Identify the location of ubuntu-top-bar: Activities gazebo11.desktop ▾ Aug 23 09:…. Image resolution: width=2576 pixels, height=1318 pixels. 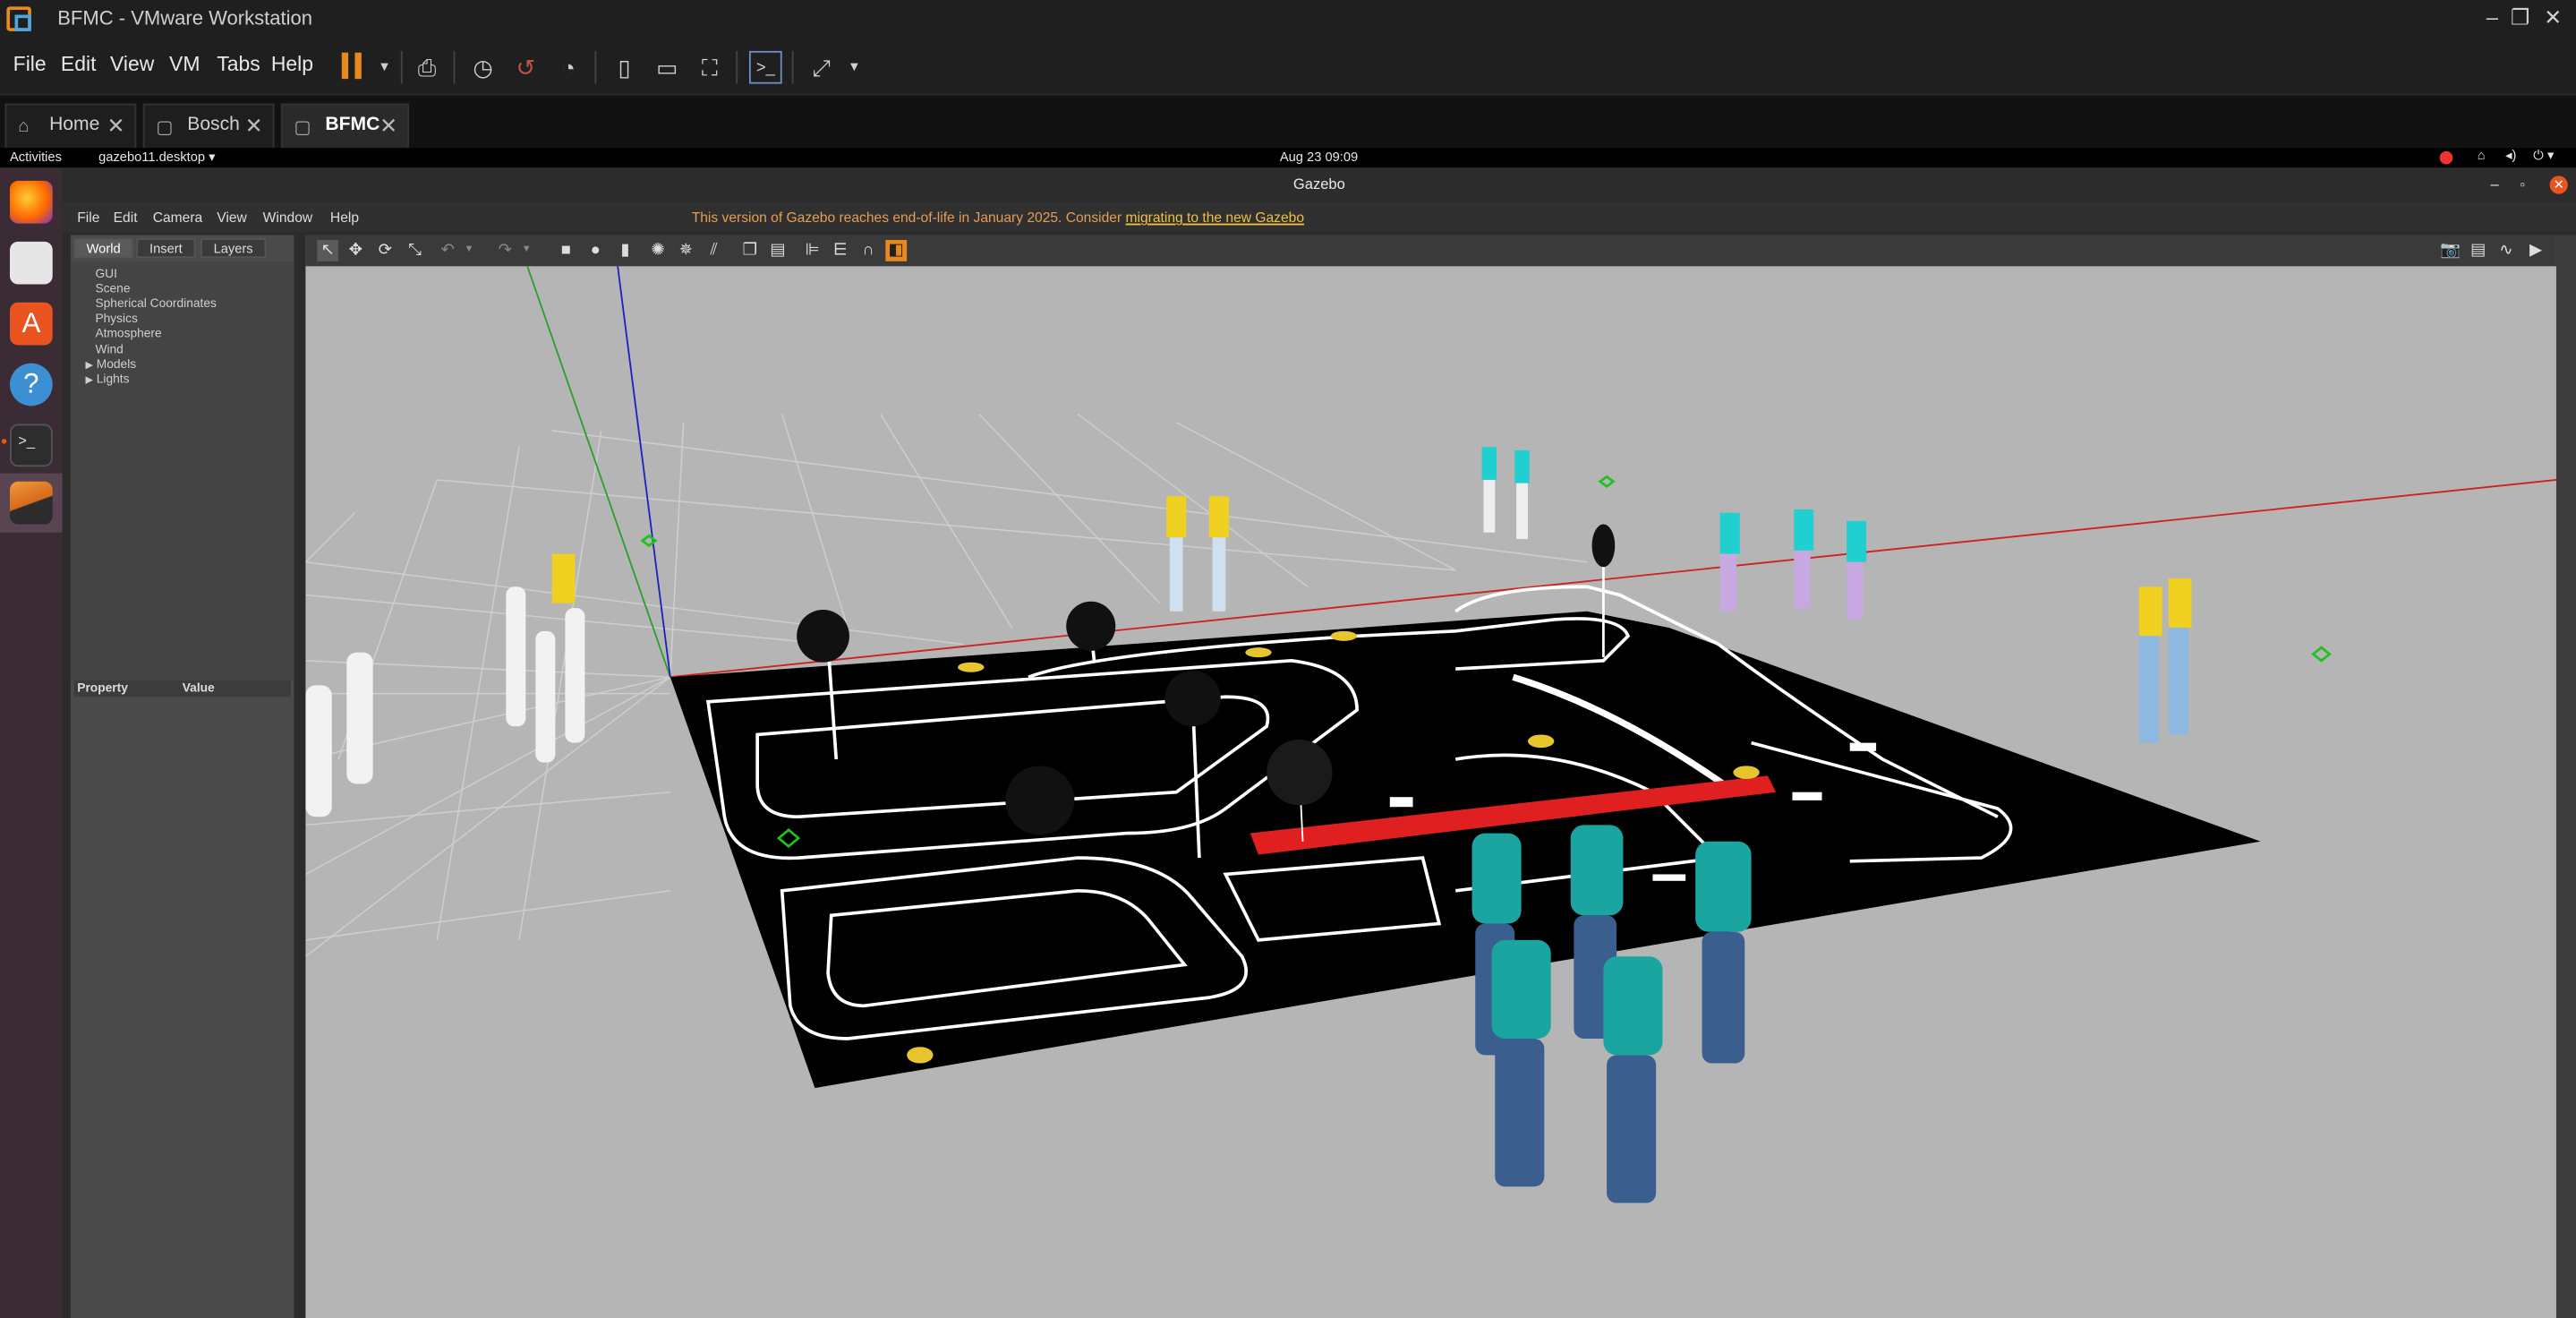
(1288, 158).